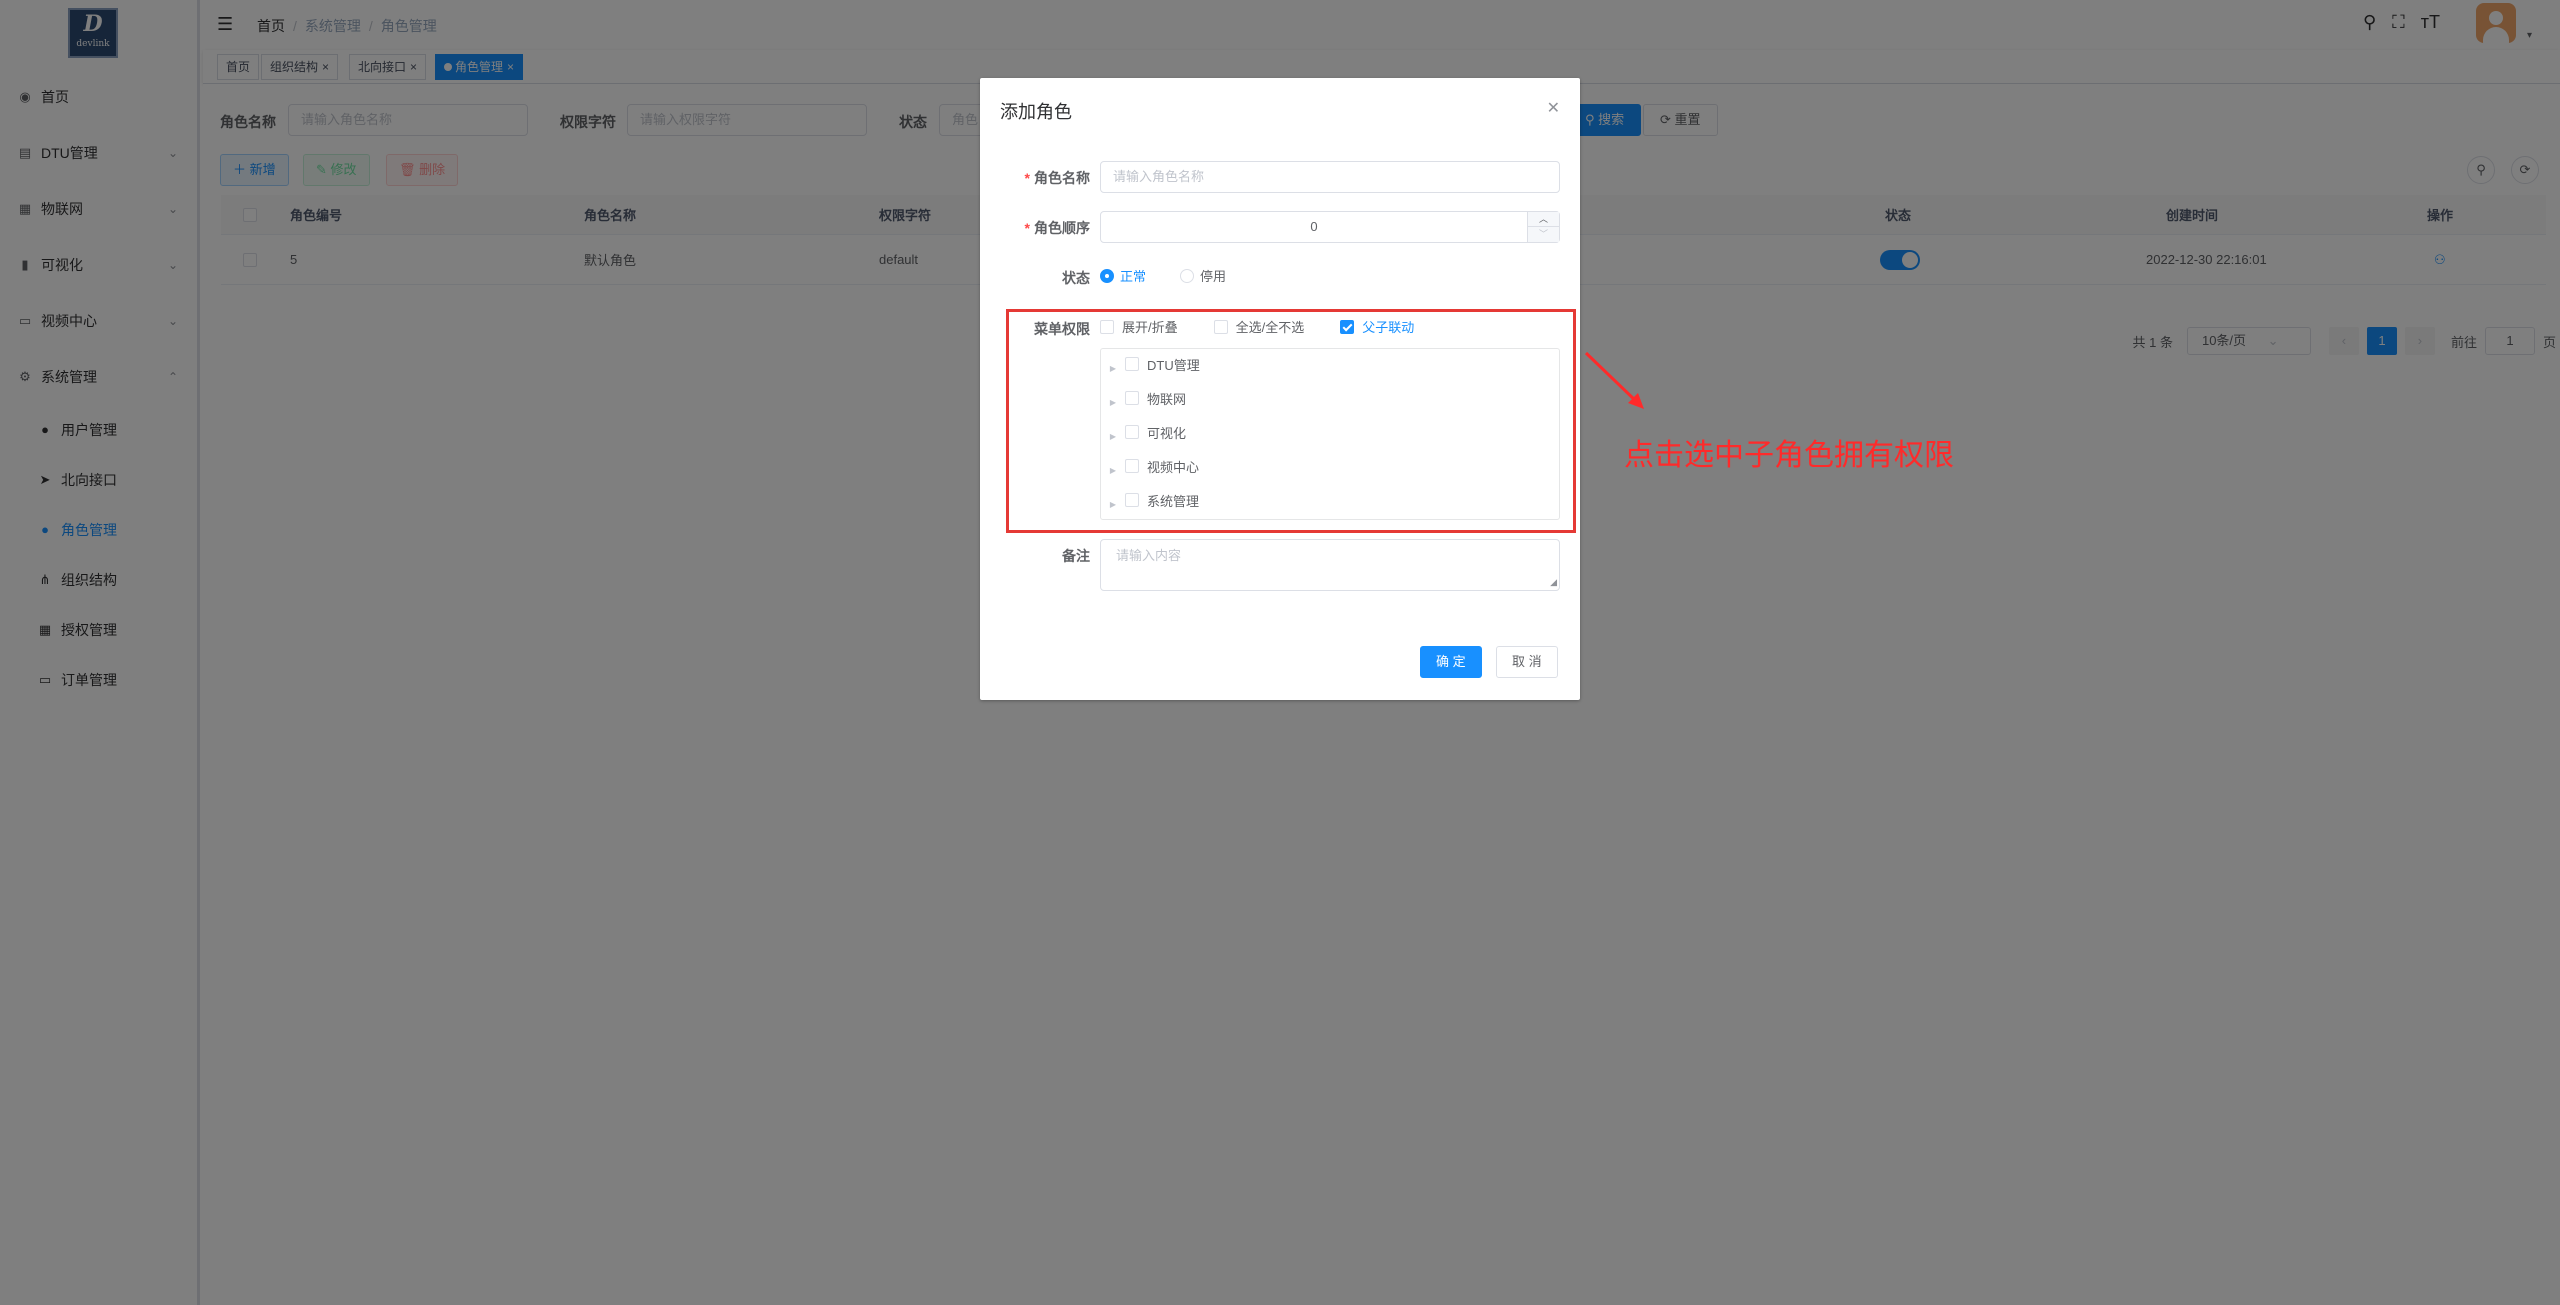 The image size is (2560, 1305). What do you see at coordinates (1330, 177) in the screenshot?
I see `dialog-role-name-input: 请输入角色名称` at bounding box center [1330, 177].